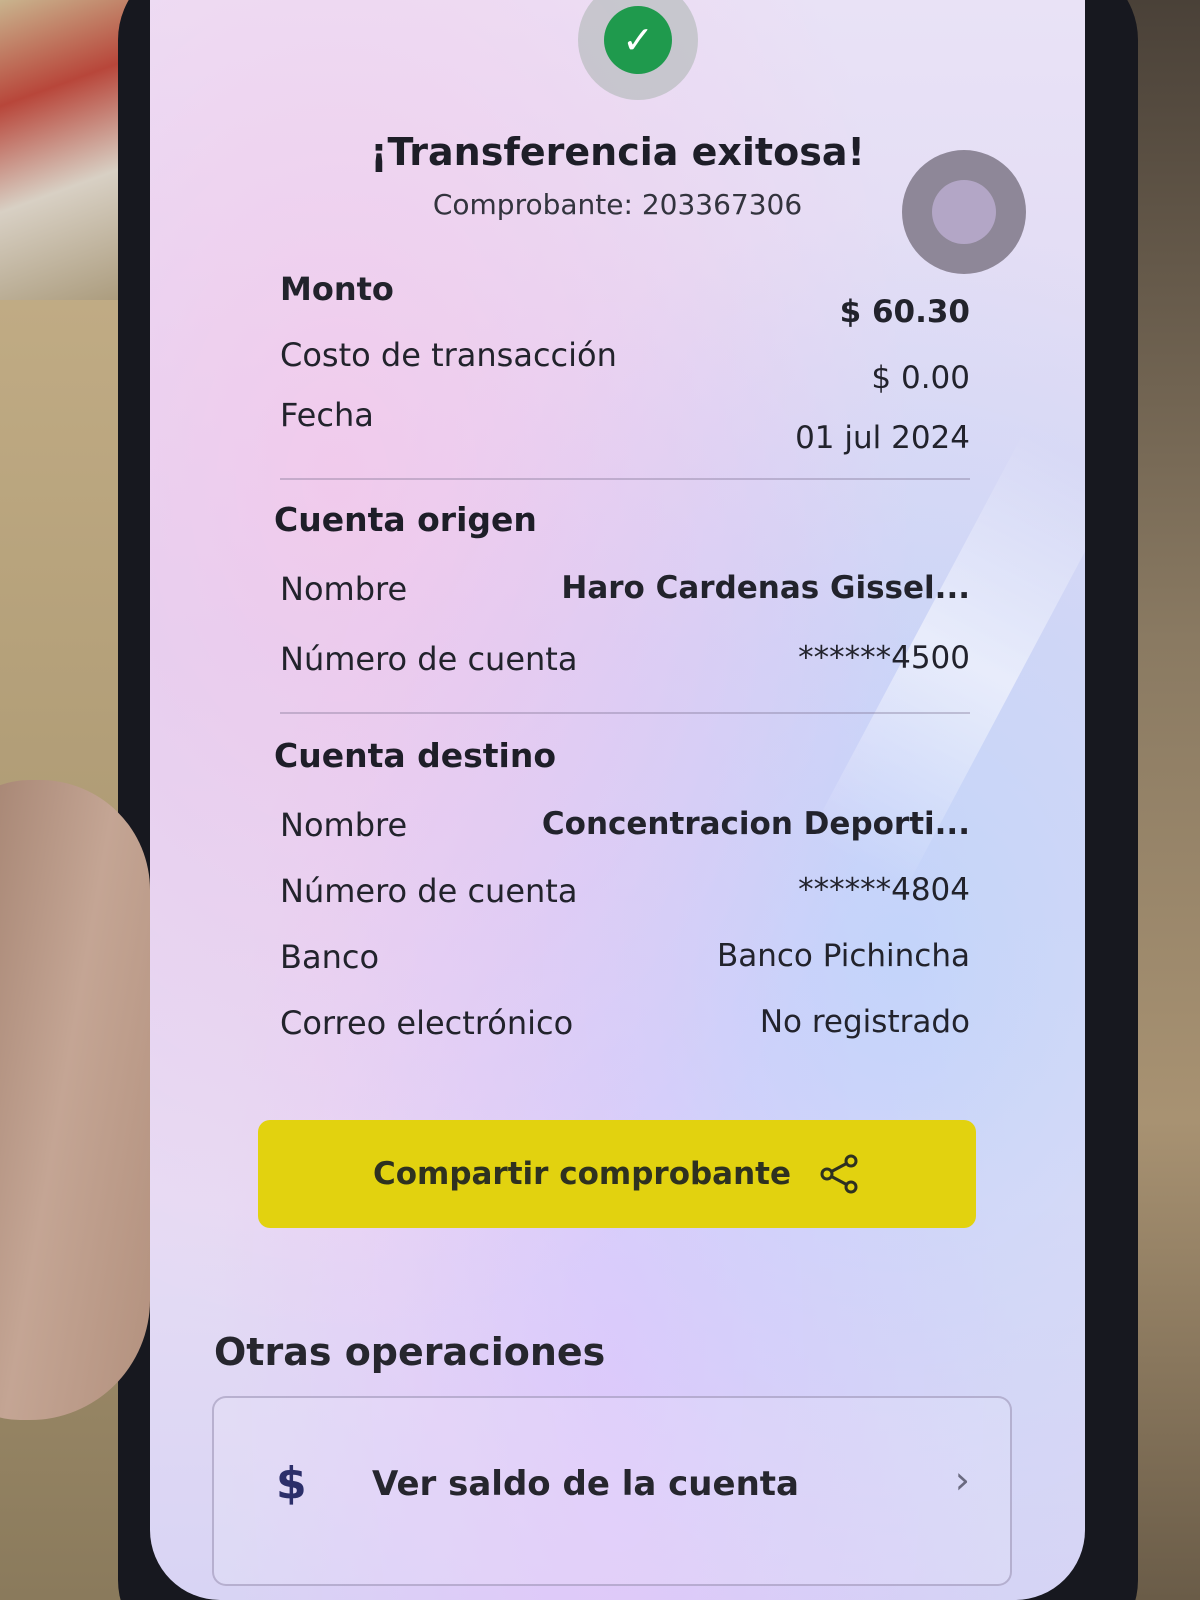 The width and height of the screenshot is (1200, 1600). I want to click on share-receipt-button: Compartir comprobante, so click(617, 1174).